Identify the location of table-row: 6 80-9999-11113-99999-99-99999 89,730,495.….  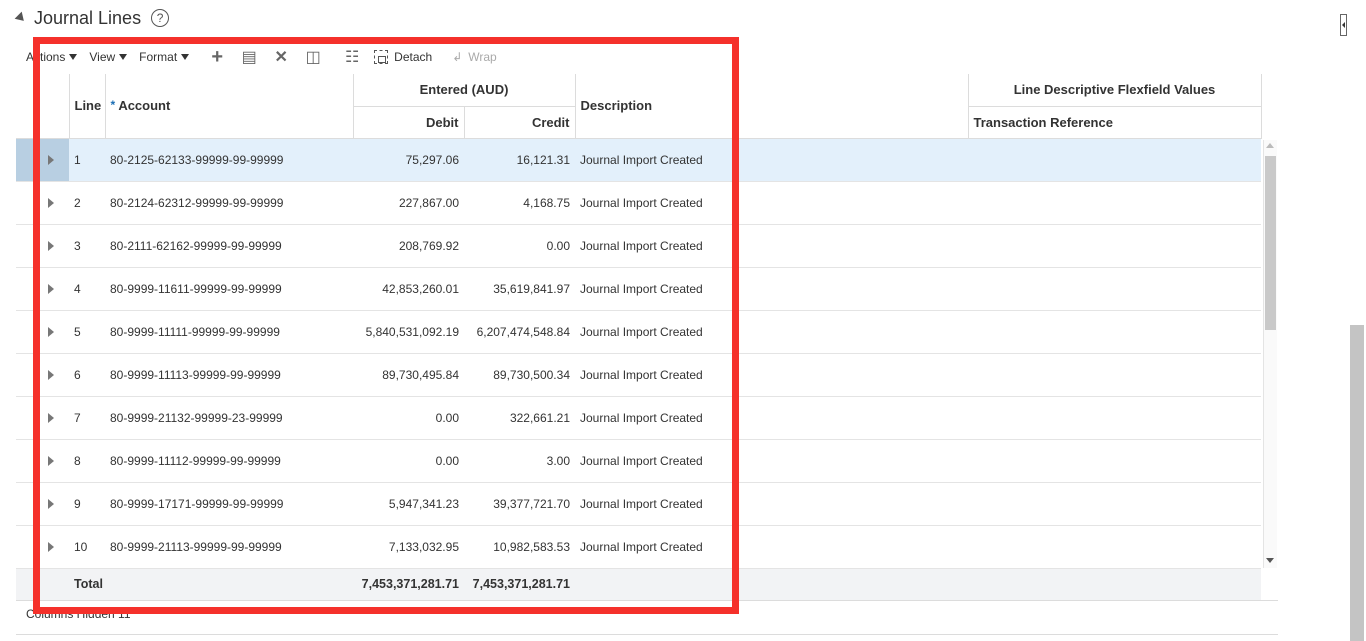
(647, 375).